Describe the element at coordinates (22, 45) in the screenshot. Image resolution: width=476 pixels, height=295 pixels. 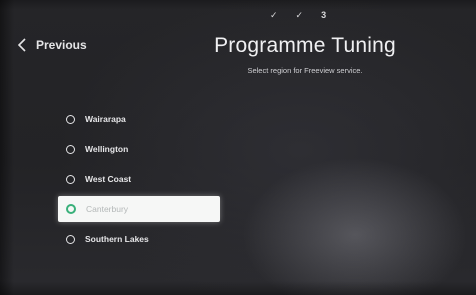
I see `chevron-left-icon` at that location.